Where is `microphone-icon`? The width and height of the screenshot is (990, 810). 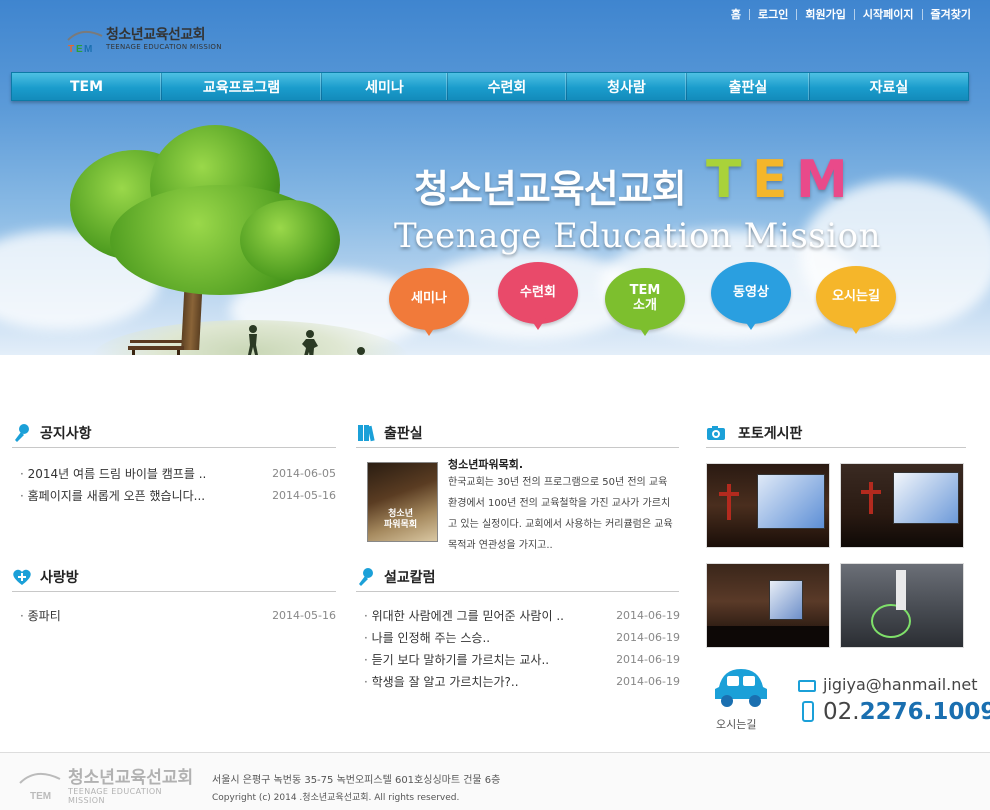 microphone-icon is located at coordinates (22, 432).